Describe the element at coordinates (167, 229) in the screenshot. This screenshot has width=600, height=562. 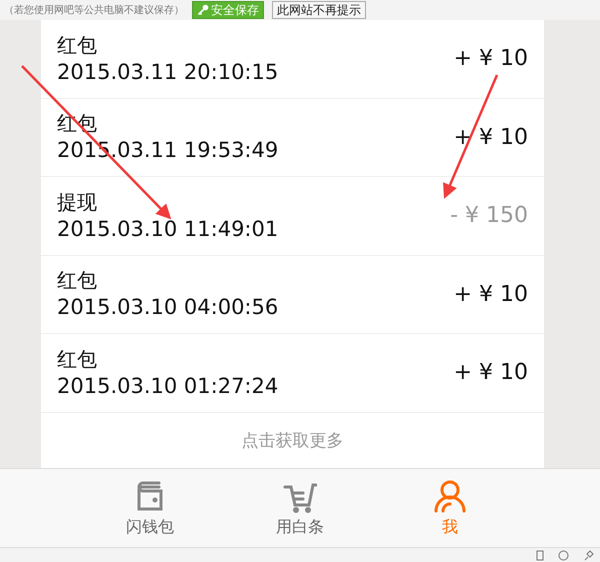
I see `transaction-time: 2015.03.10 11:49:01` at that location.